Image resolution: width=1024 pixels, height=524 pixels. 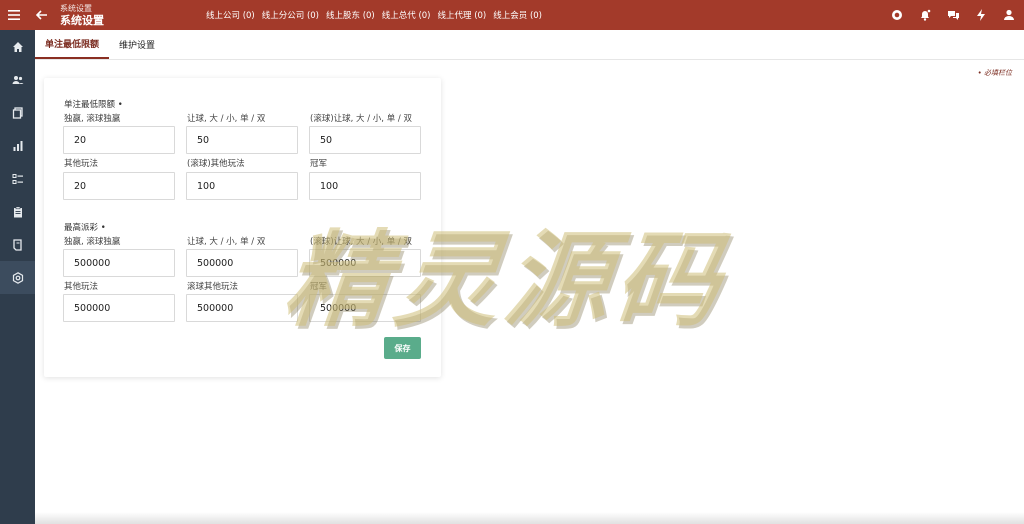 I want to click on max-input-champion, so click(x=365, y=308).